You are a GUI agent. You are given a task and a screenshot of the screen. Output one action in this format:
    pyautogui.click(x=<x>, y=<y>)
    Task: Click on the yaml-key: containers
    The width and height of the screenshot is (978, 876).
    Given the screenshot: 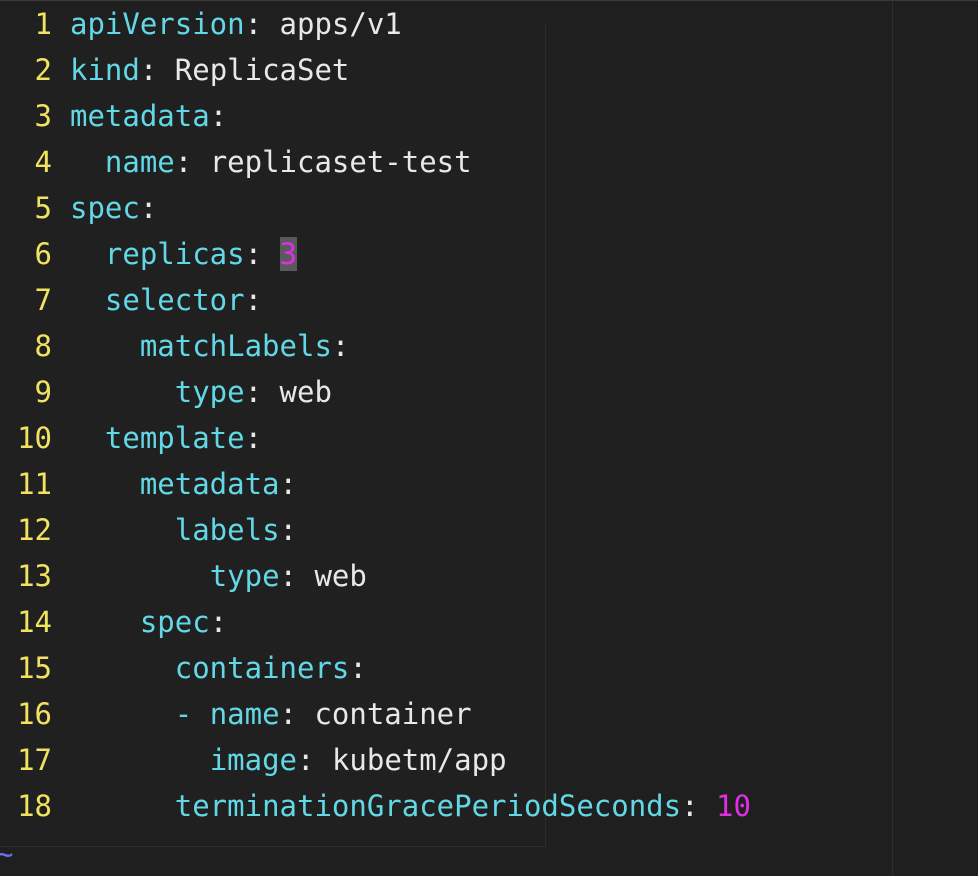 What is the action you would take?
    pyautogui.click(x=262, y=668)
    